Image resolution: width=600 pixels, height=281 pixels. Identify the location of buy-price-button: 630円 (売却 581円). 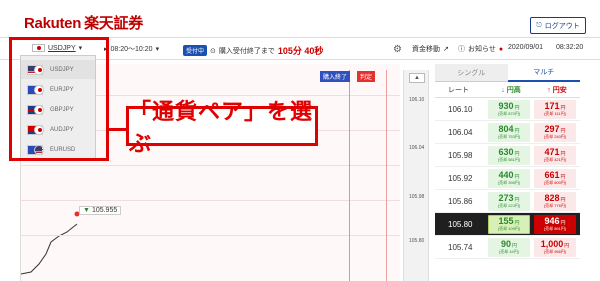
(509, 155).